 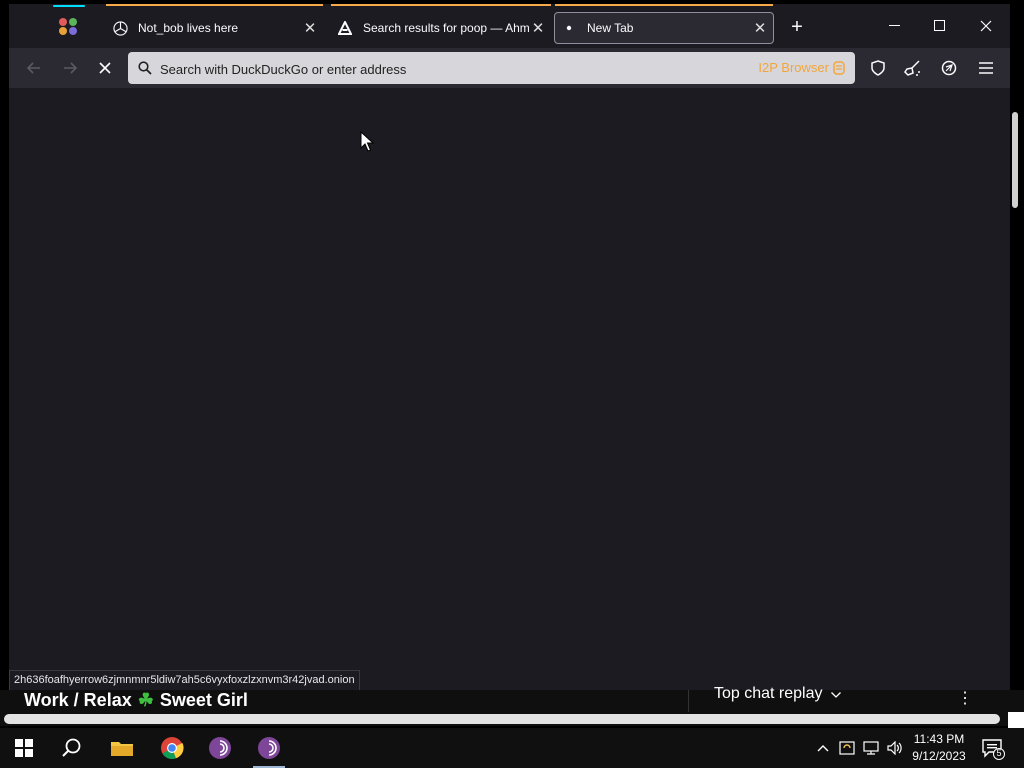 What do you see at coordinates (839, 67) in the screenshot?
I see `i2p-logo-icon` at bounding box center [839, 67].